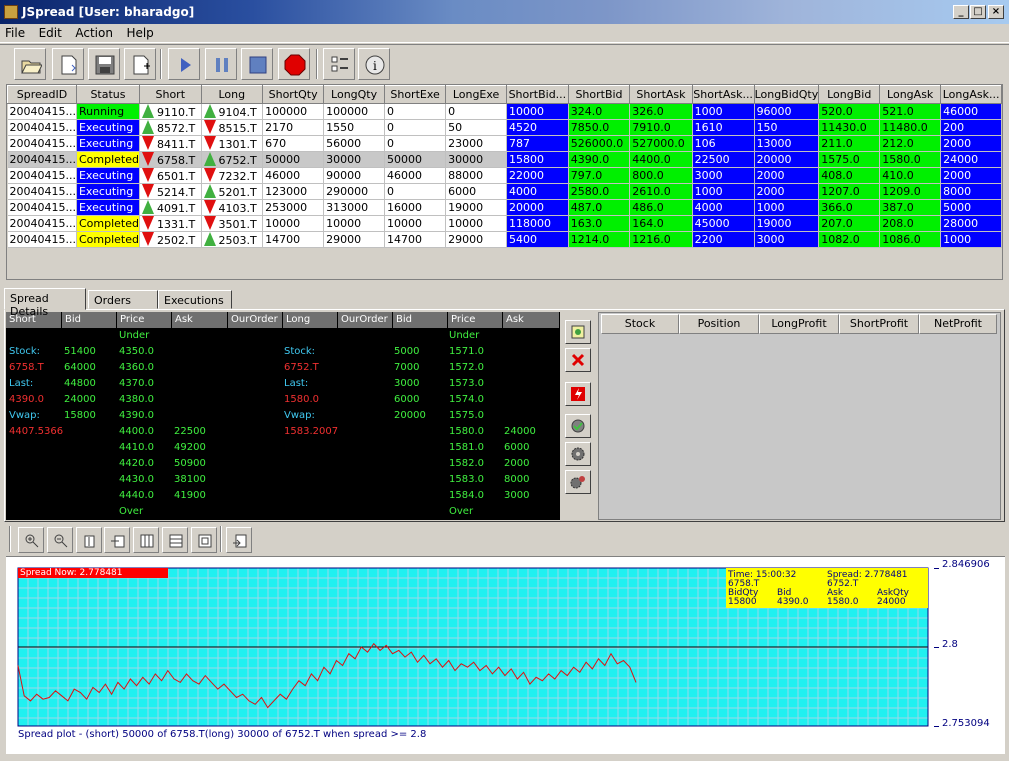 The width and height of the screenshot is (1009, 761). What do you see at coordinates (971, 143) in the screenshot?
I see `cell-laq: 2000` at bounding box center [971, 143].